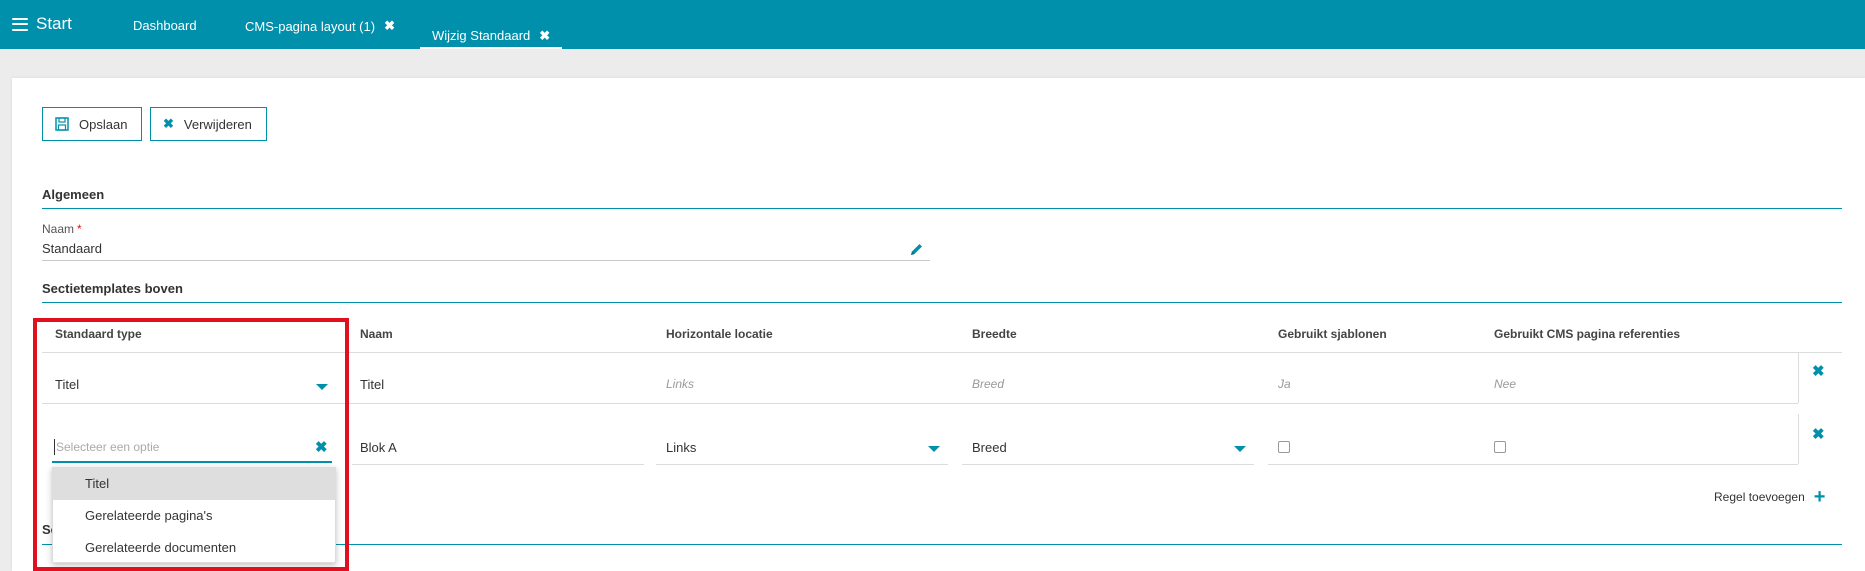 Image resolution: width=1865 pixels, height=571 pixels. Describe the element at coordinates (217, 124) in the screenshot. I see `delete-button-label: Verwijderen` at that location.